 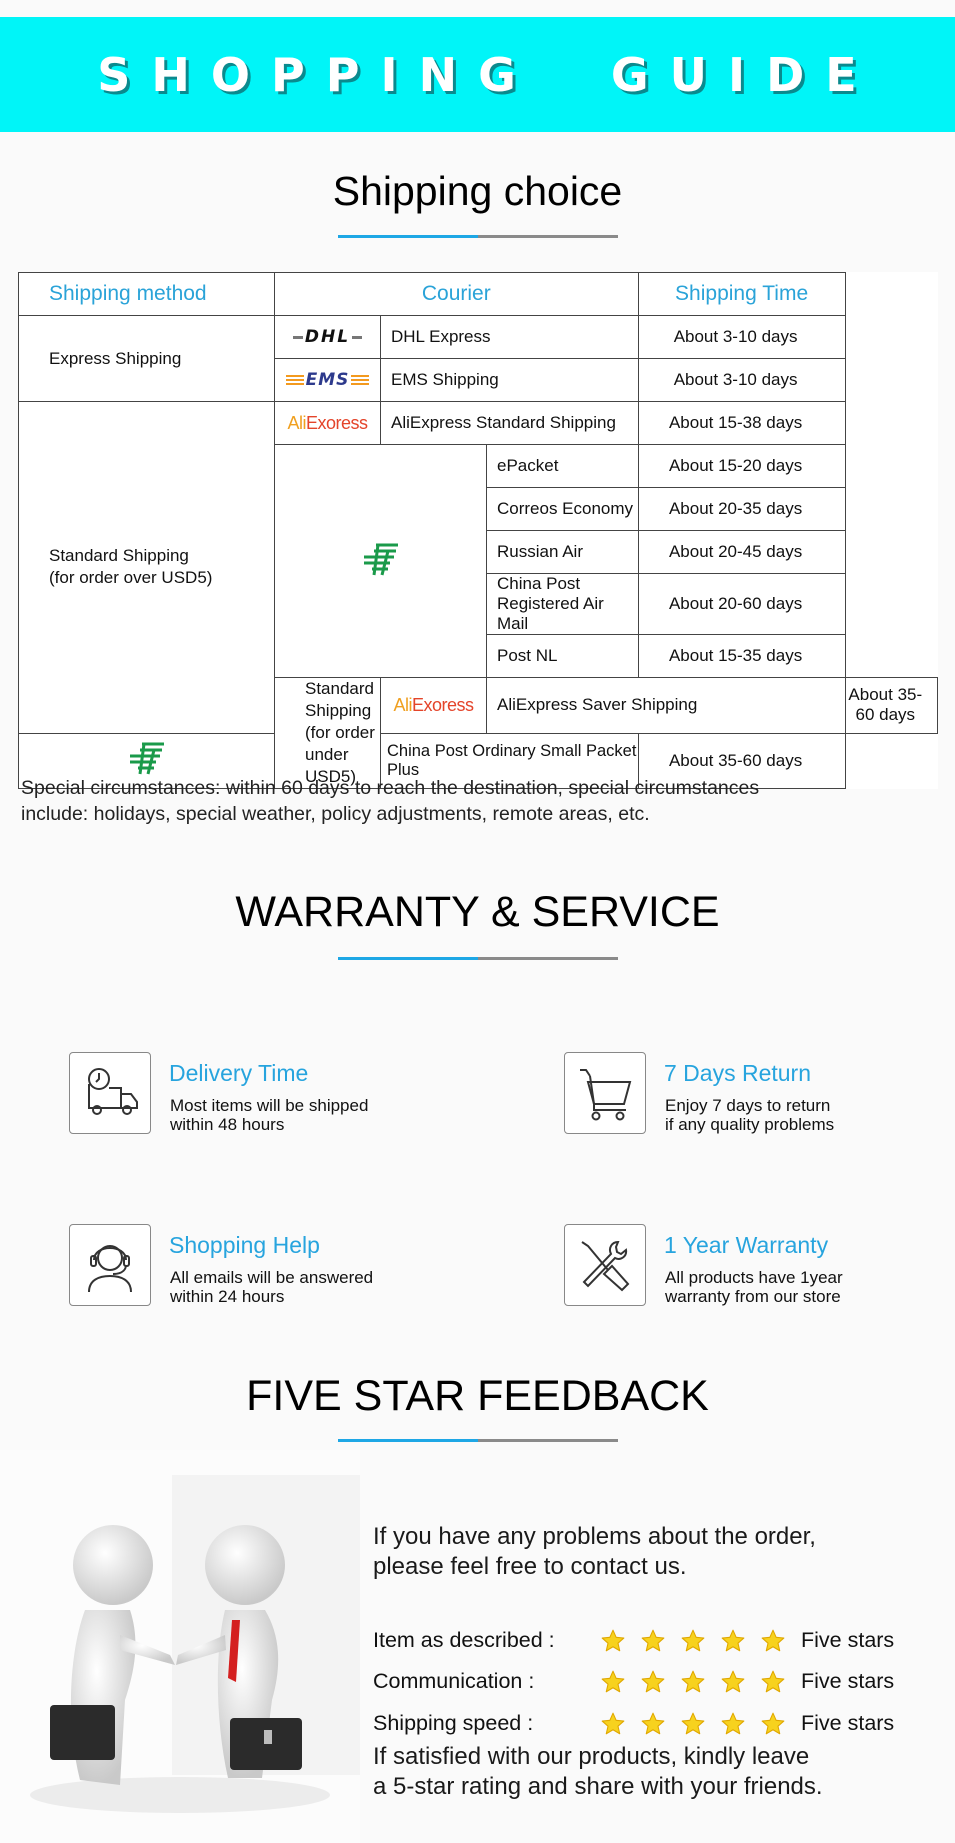 I want to click on courier-name: EMS Shipping, so click(x=509, y=380).